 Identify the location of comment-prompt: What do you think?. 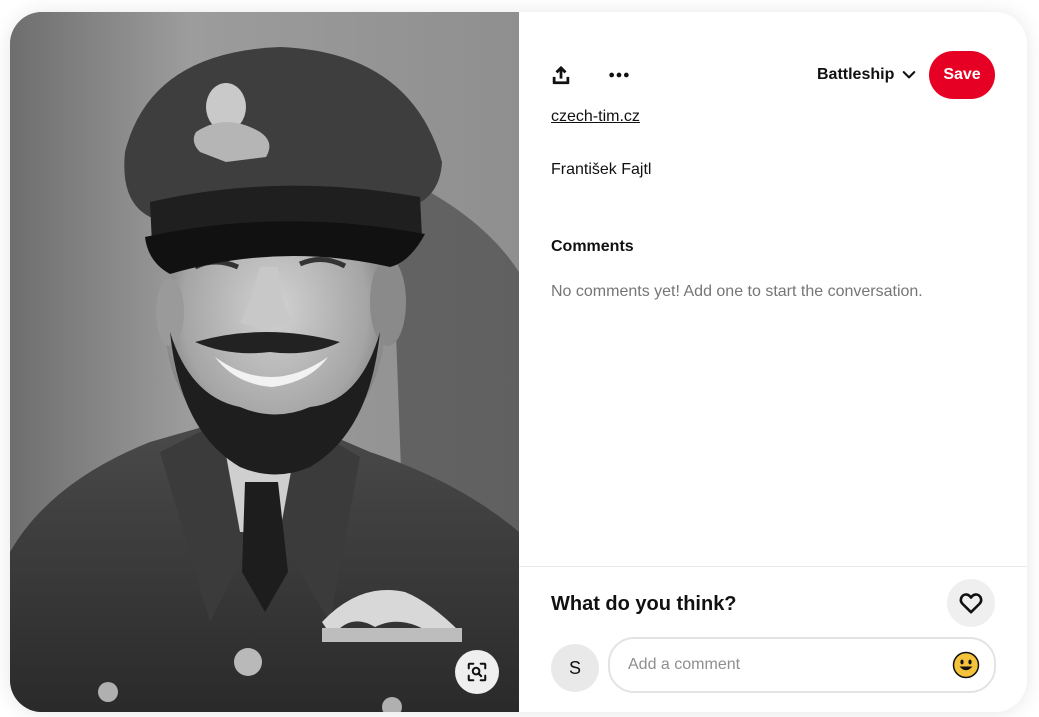
(644, 604).